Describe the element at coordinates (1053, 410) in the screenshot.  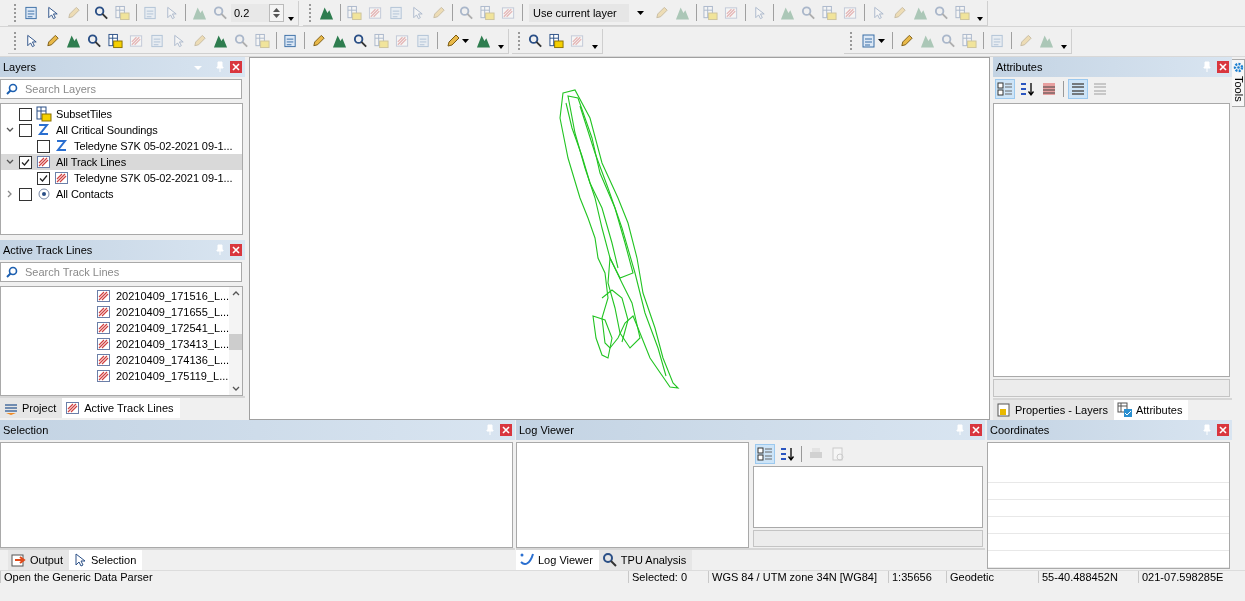
I see `tab: Properties - Layers` at that location.